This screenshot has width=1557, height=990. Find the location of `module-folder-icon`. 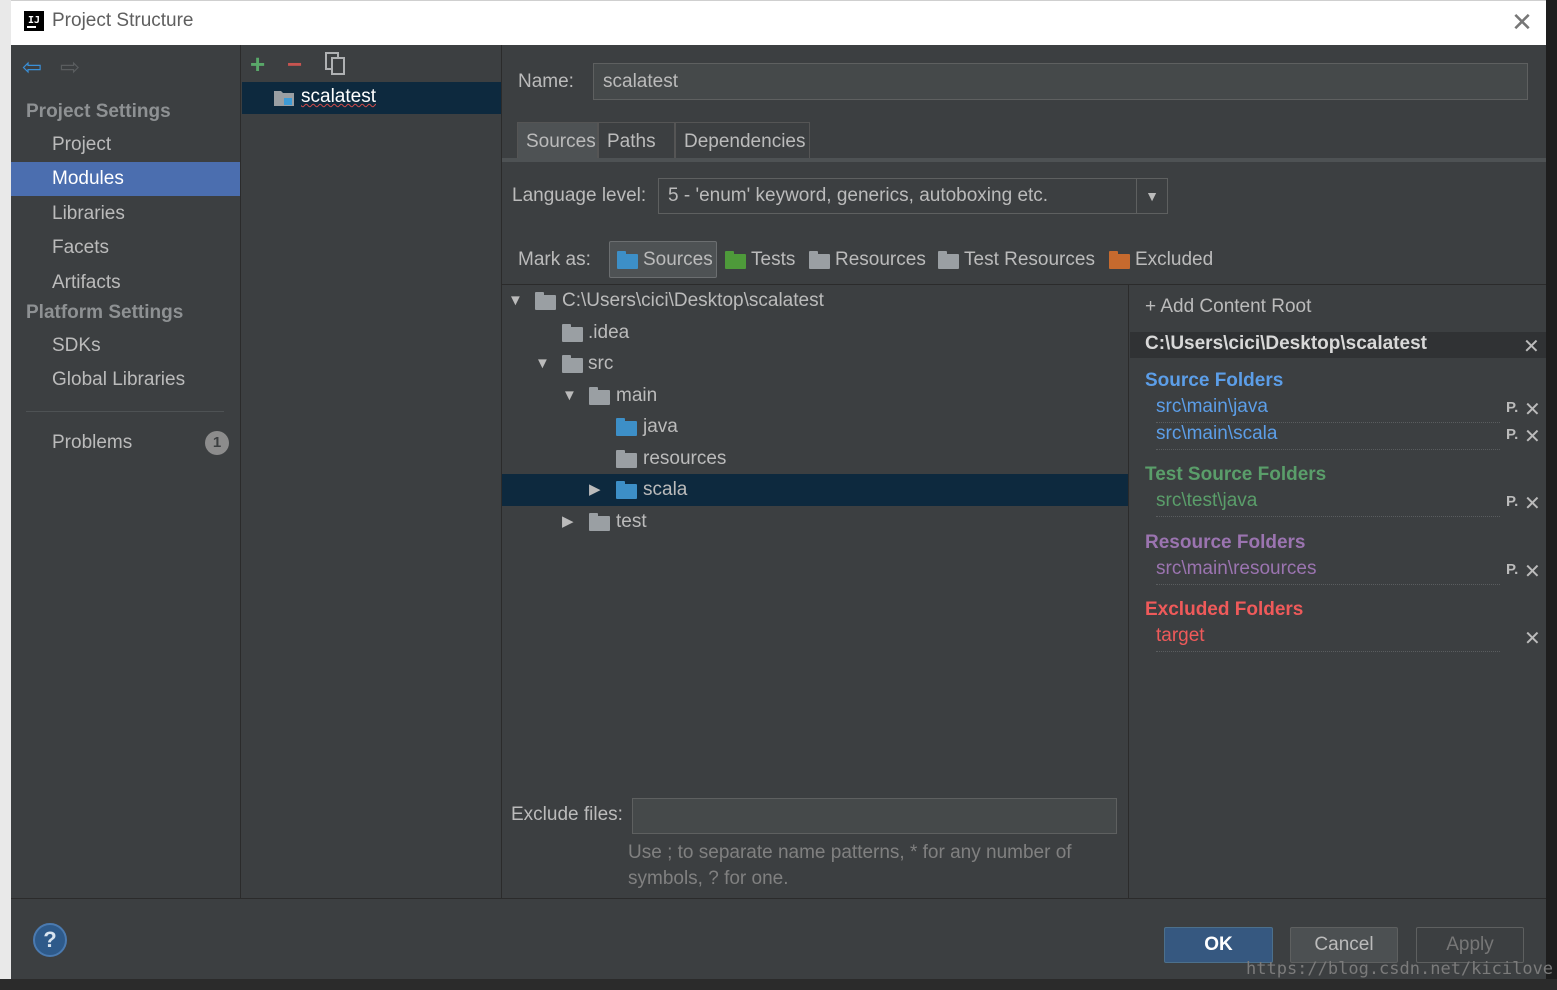

module-folder-icon is located at coordinates (284, 97).